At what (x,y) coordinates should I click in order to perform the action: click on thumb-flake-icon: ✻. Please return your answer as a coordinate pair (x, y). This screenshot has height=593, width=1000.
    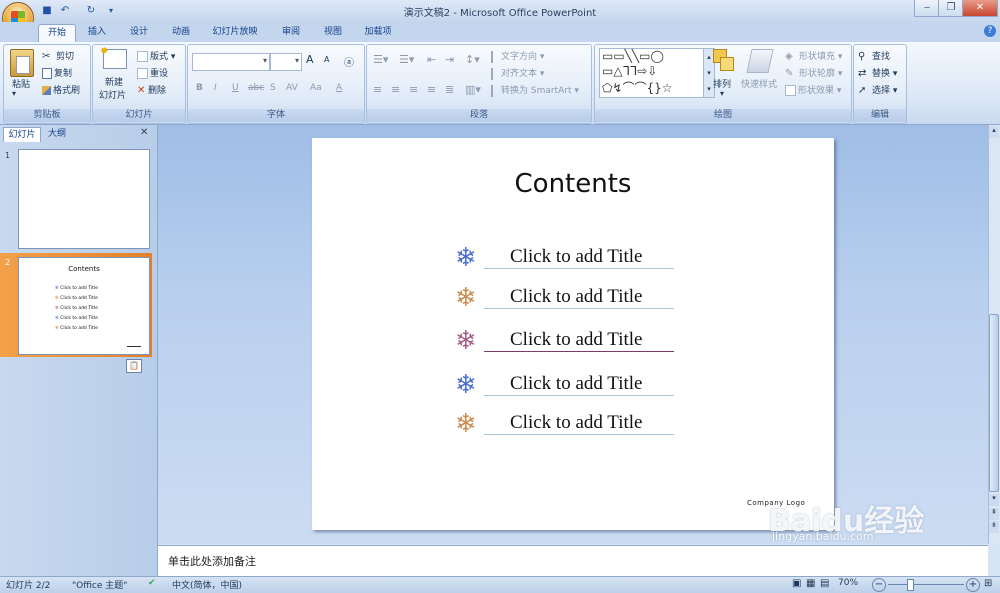
    Looking at the image, I should click on (57, 308).